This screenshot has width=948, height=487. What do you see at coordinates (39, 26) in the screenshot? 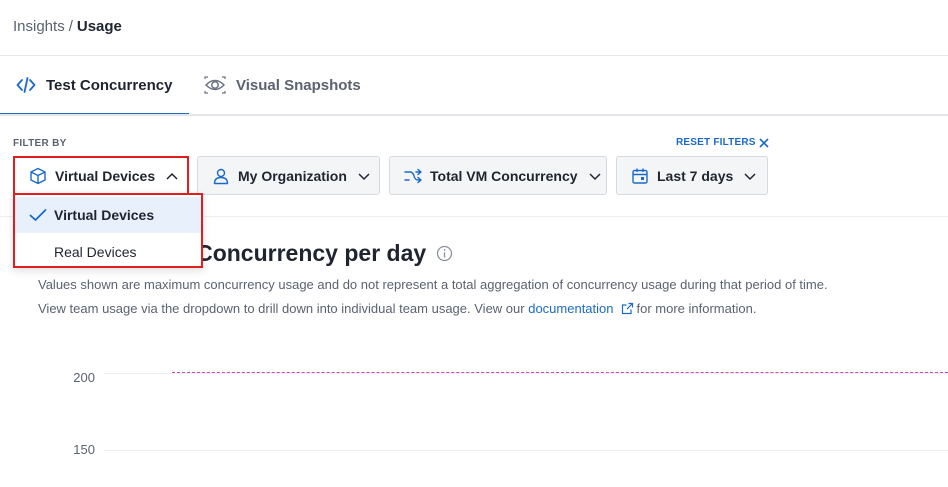
I see `breadcrumb-parent: Insights` at bounding box center [39, 26].